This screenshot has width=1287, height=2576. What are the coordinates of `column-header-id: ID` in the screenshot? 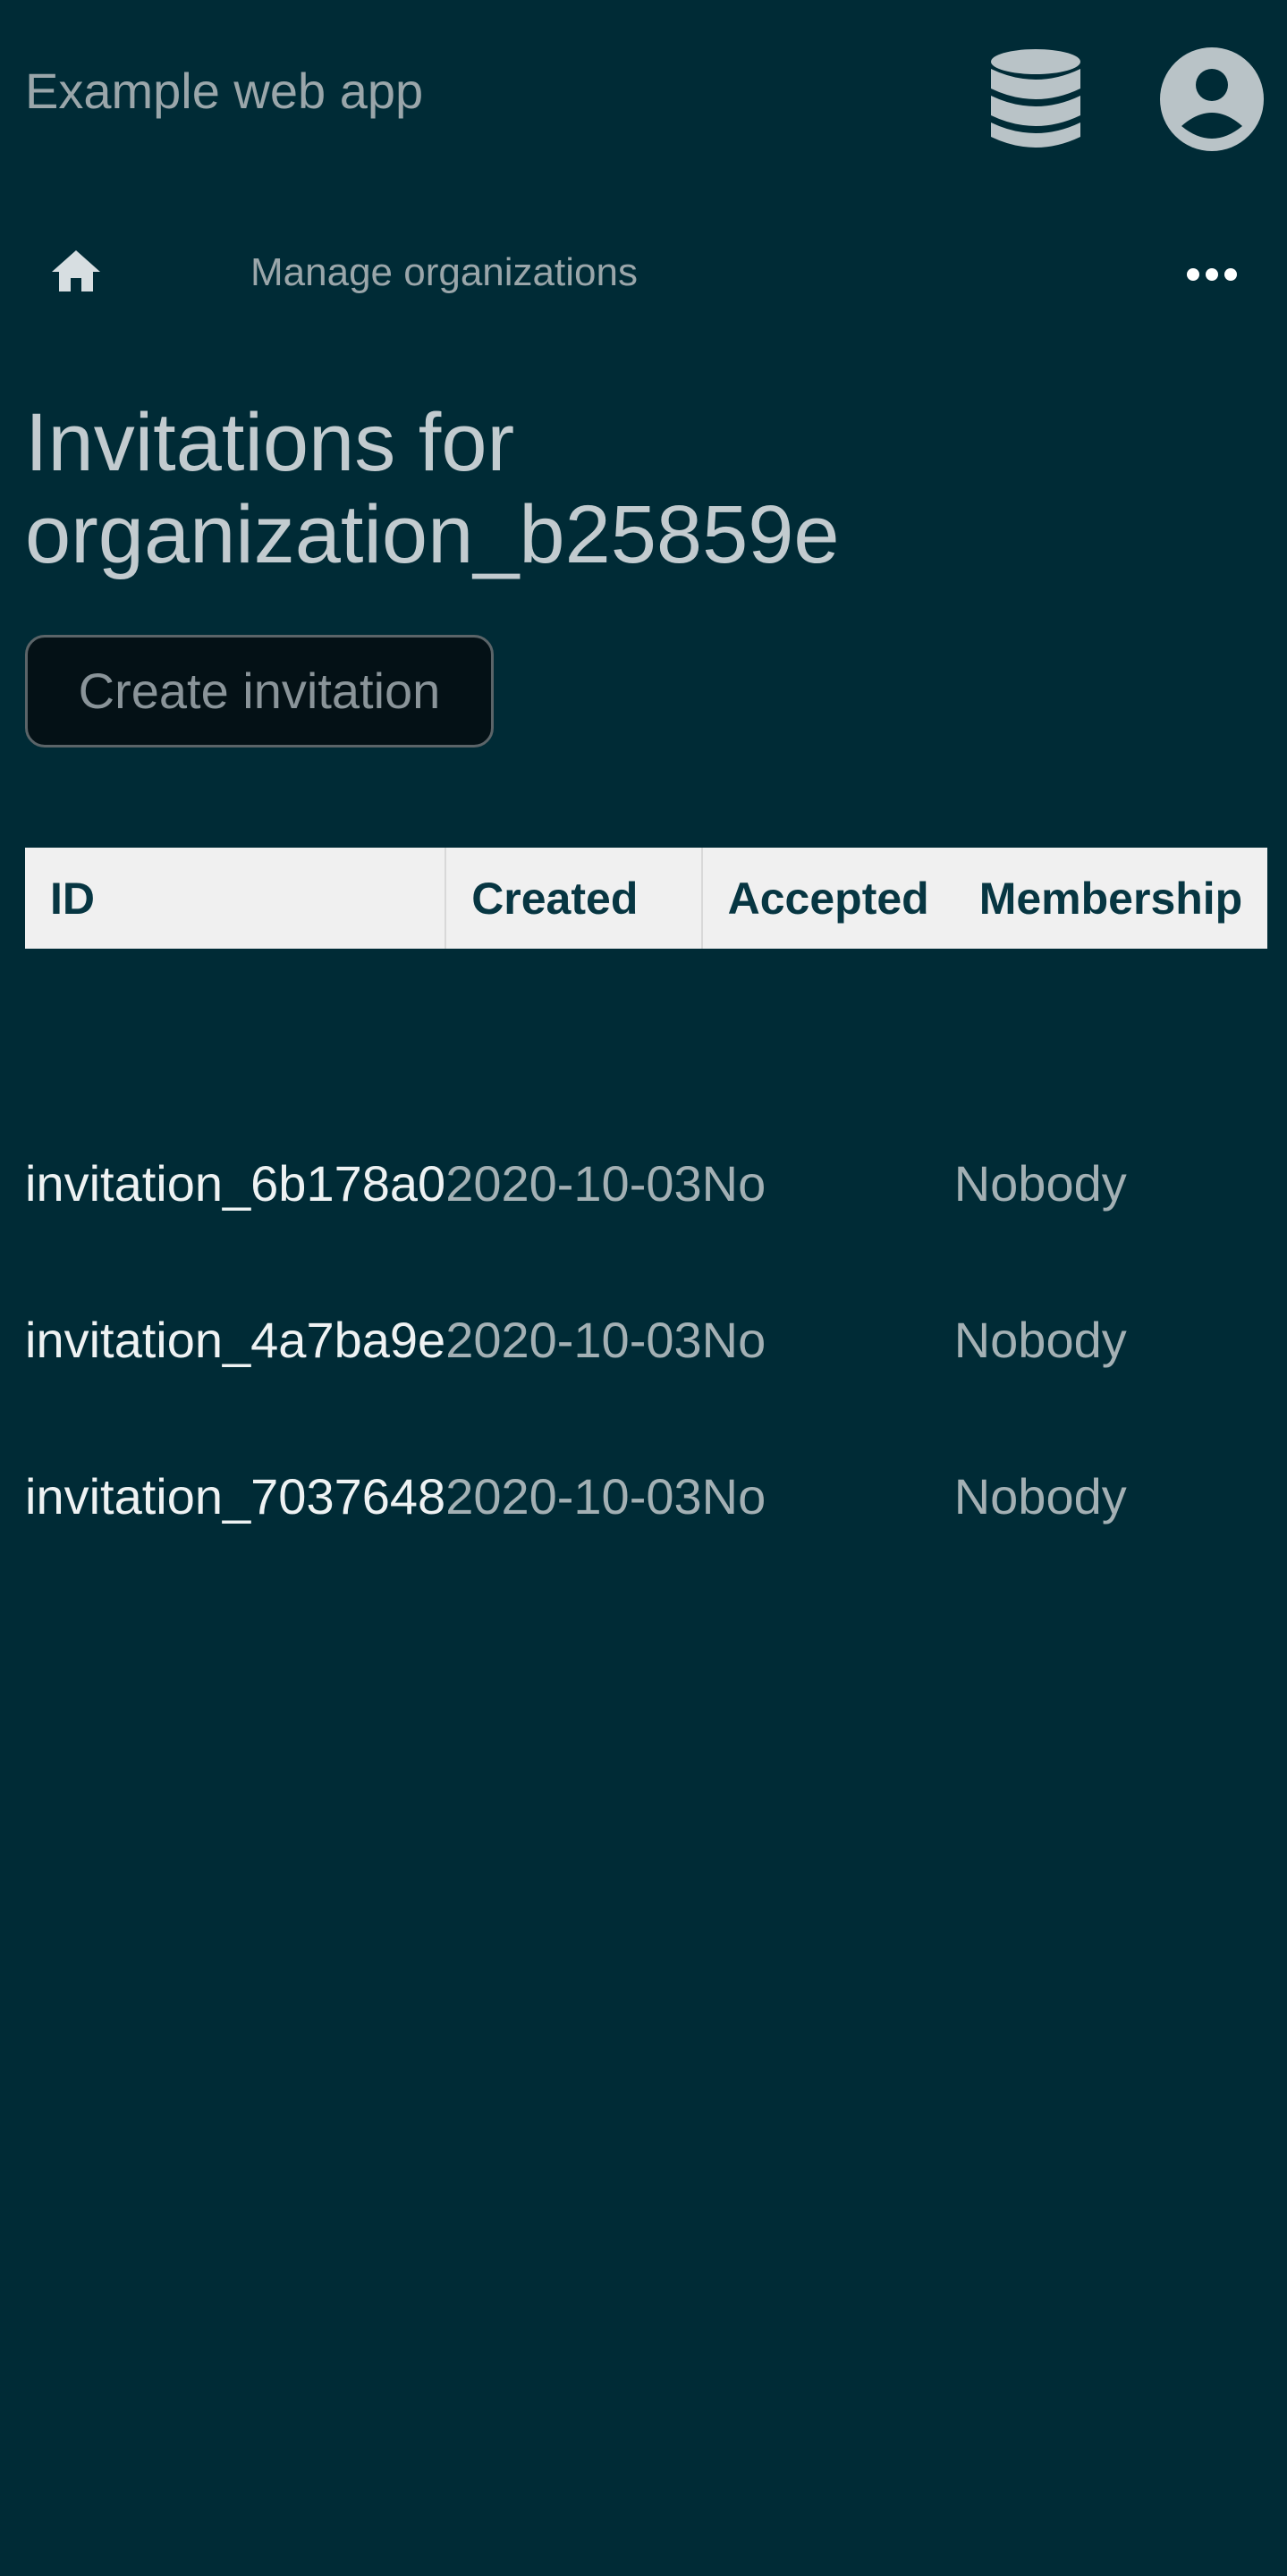 It's located at (236, 898).